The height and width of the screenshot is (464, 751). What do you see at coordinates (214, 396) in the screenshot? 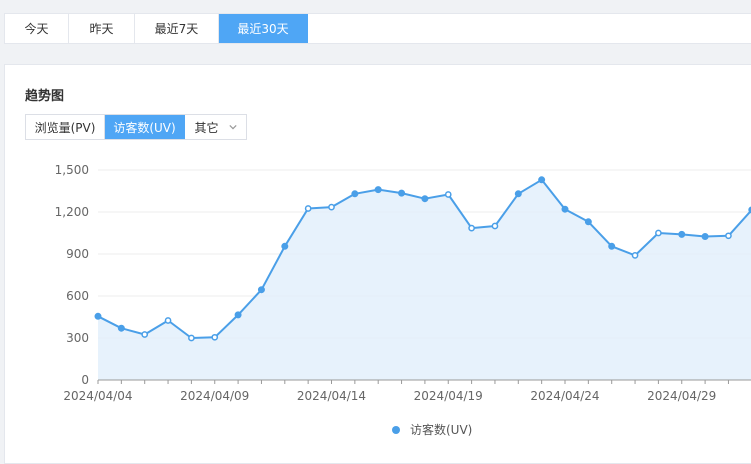
I see `x-tick-label: 2024/04/09` at bounding box center [214, 396].